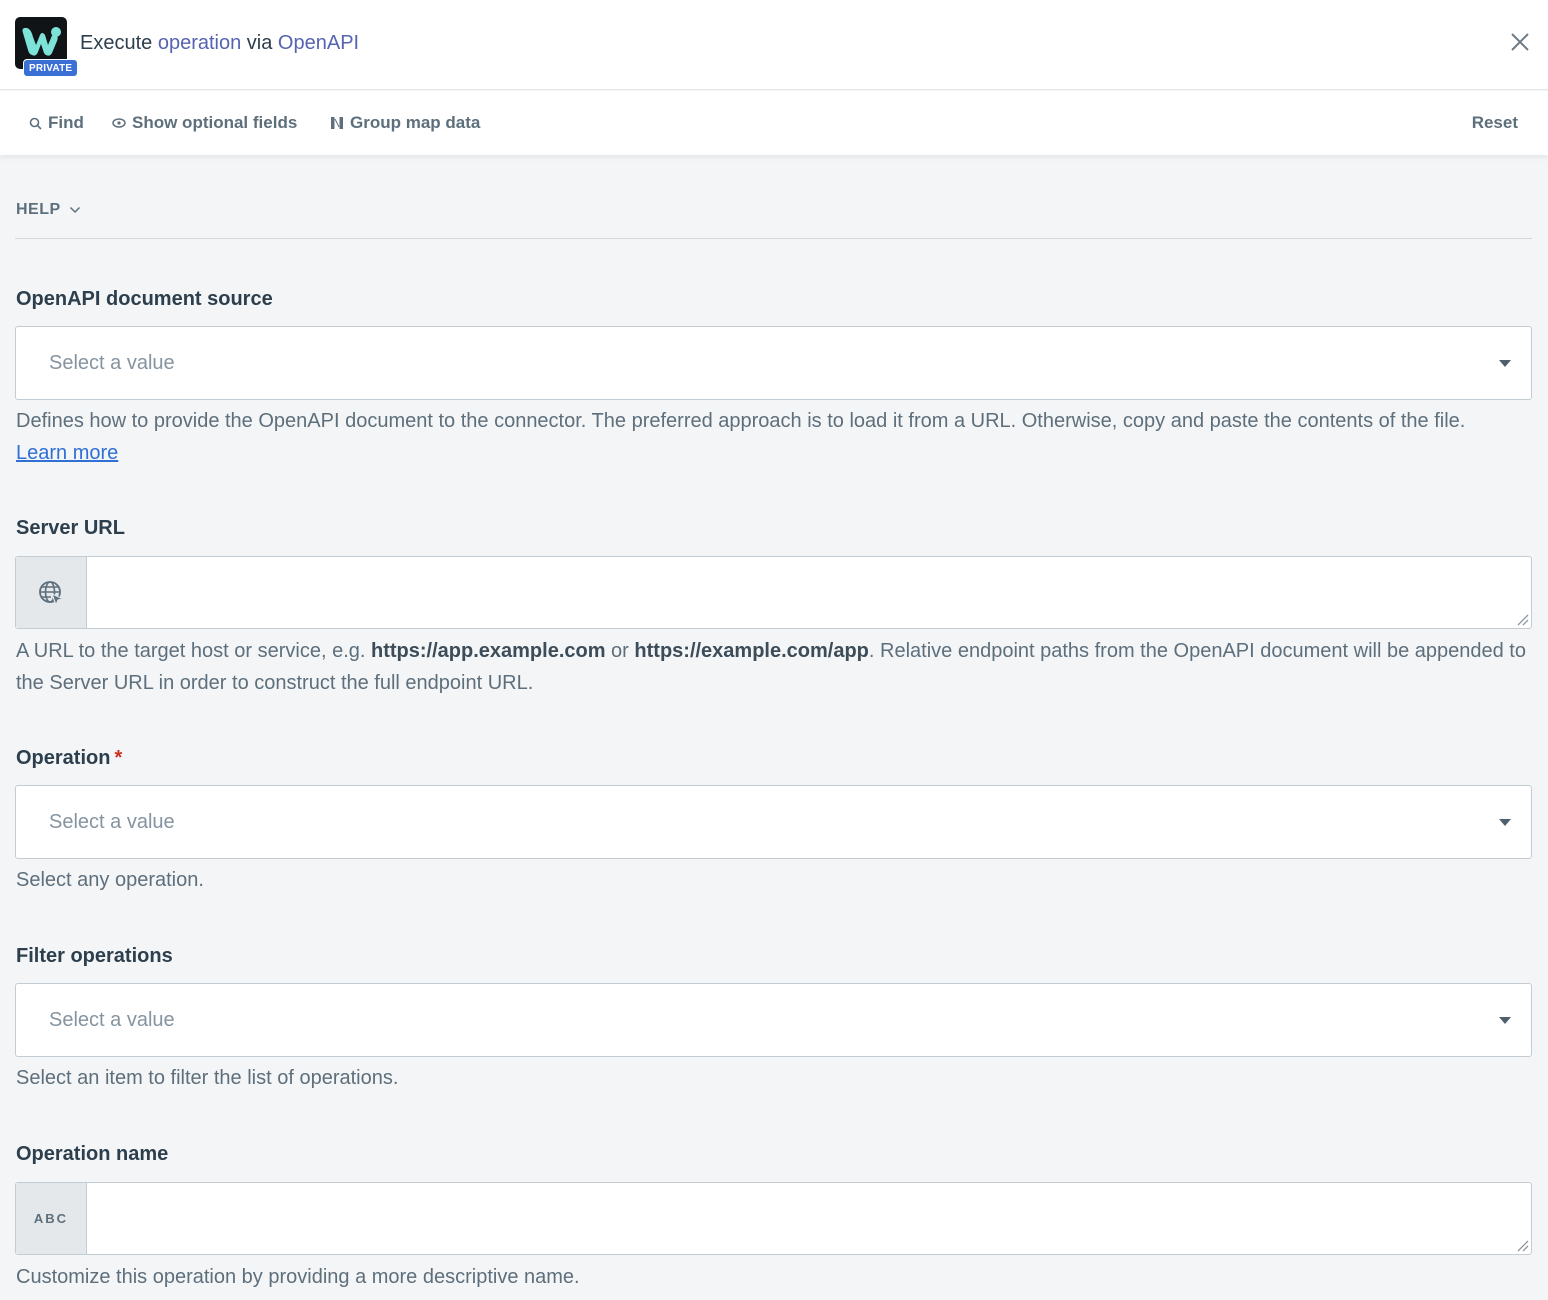 This screenshot has height=1300, width=1548. I want to click on operation-name-field: ABC, so click(773, 1218).